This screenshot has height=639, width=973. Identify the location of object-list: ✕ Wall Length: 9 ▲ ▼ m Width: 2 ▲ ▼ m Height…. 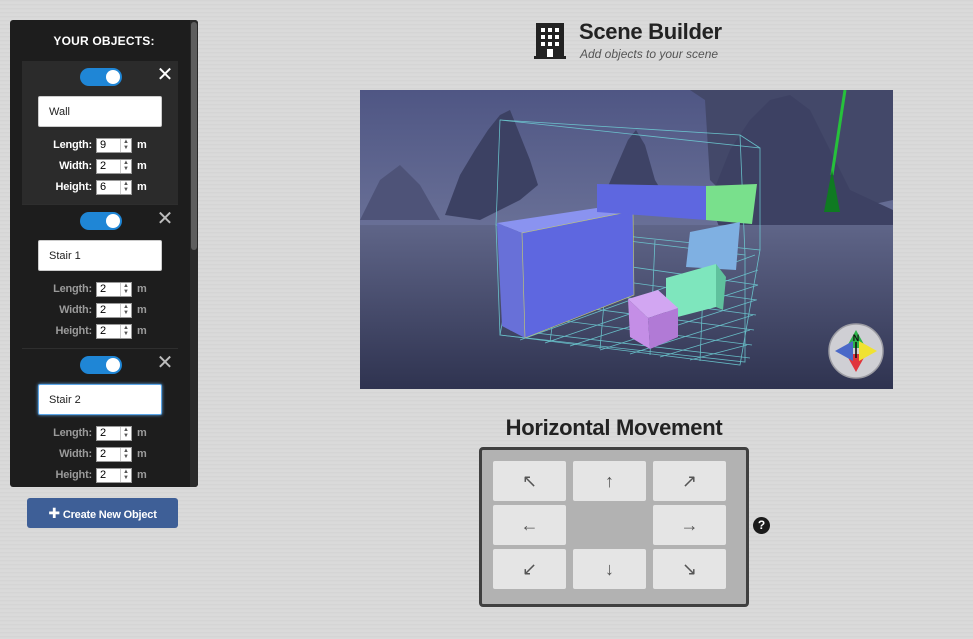
(100, 274).